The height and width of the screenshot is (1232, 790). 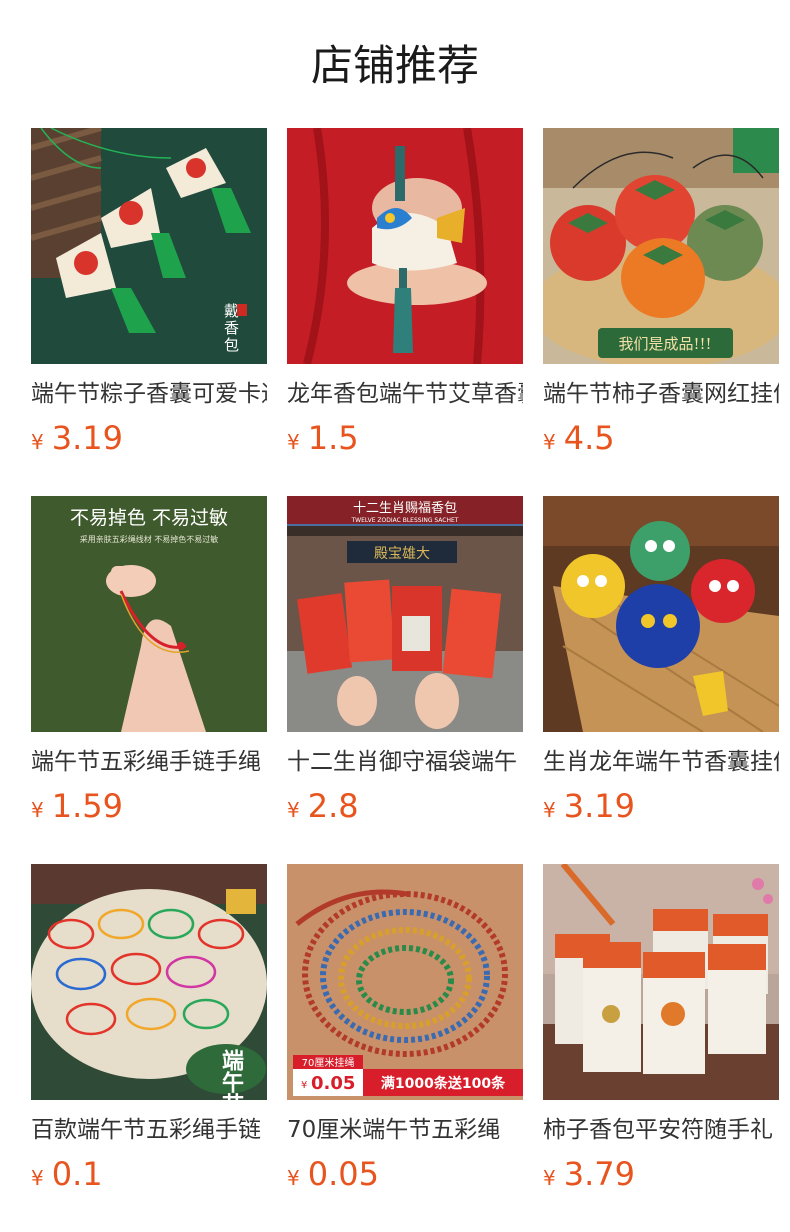 What do you see at coordinates (333, 438) in the screenshot?
I see `price-value: 1.5` at bounding box center [333, 438].